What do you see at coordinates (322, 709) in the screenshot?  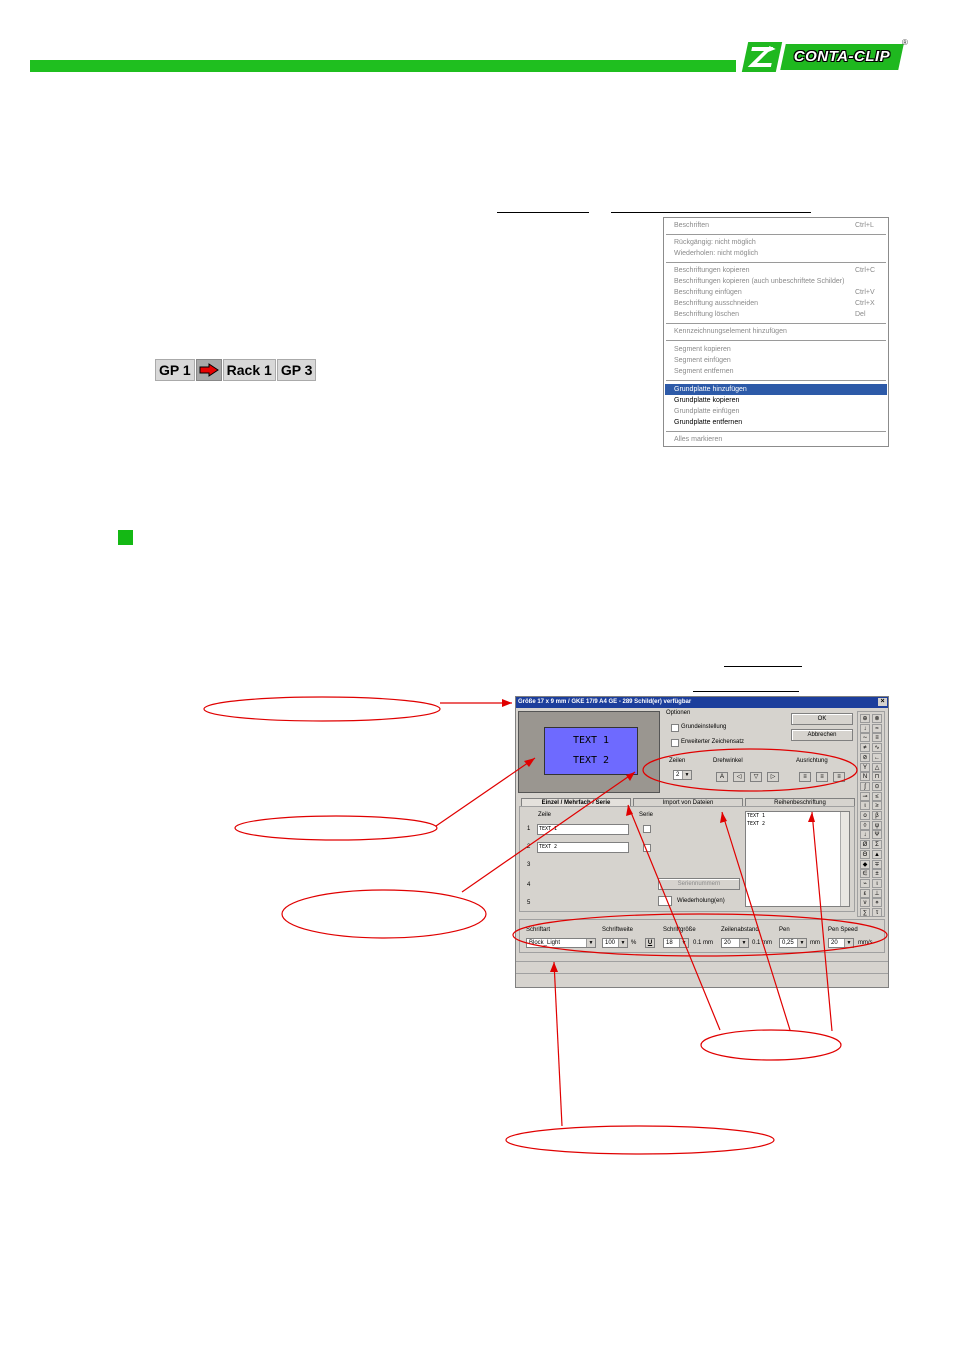 I see `annotation-ellipse-title` at bounding box center [322, 709].